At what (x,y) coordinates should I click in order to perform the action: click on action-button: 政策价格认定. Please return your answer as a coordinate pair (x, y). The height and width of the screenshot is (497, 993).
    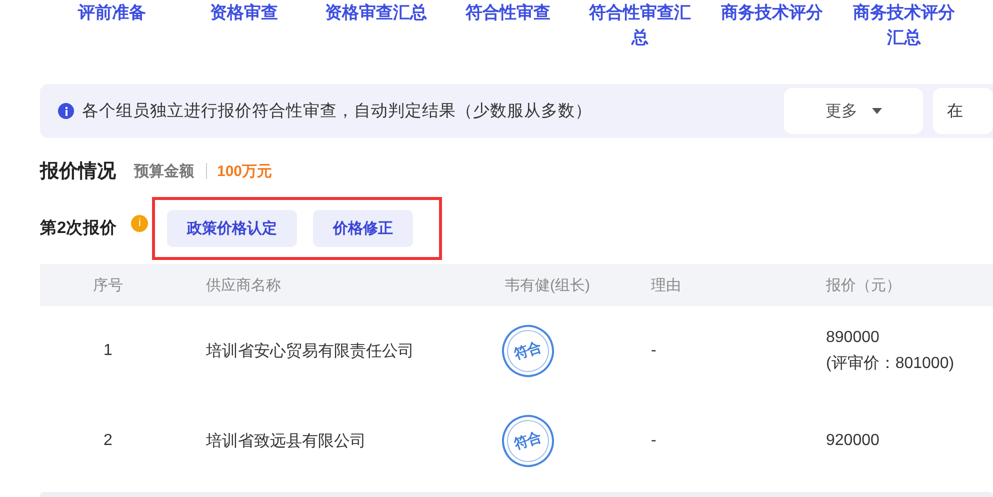
    Looking at the image, I should click on (232, 228).